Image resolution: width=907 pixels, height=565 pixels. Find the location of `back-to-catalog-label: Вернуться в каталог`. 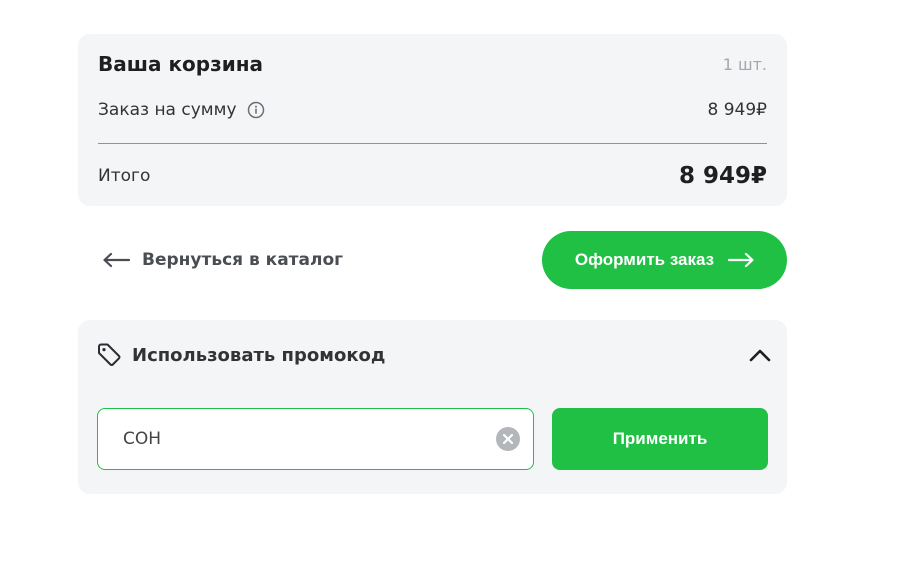

back-to-catalog-label: Вернуться в каталог is located at coordinates (243, 260).